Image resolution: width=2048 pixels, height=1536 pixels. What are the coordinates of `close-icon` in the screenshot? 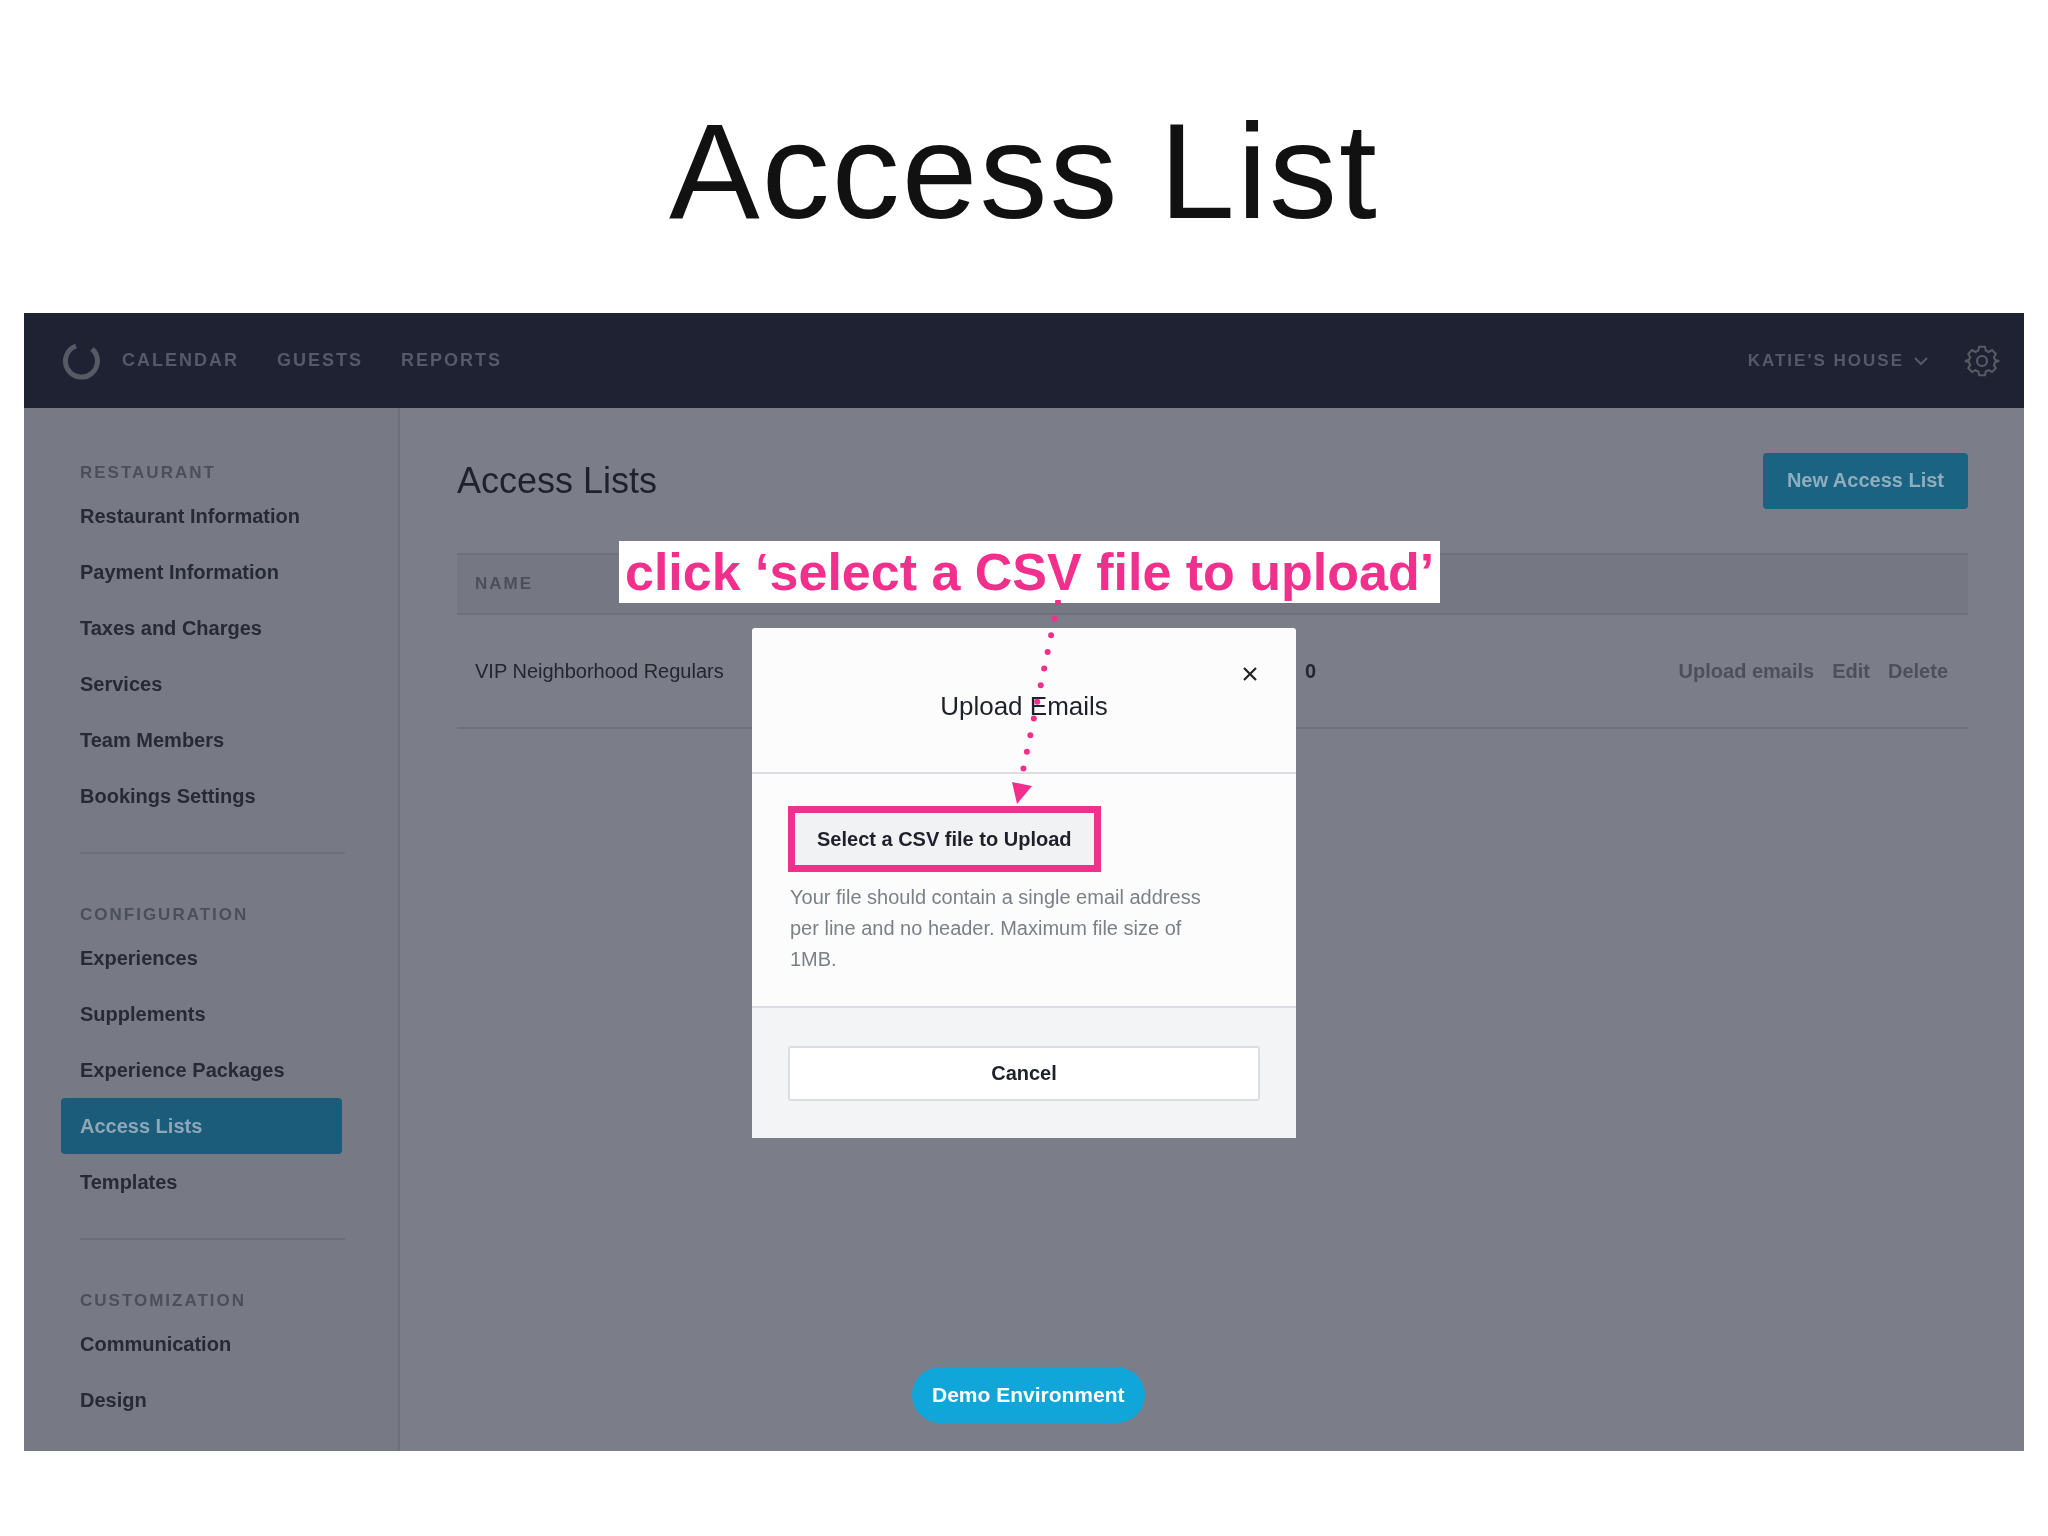 It's located at (1250, 674).